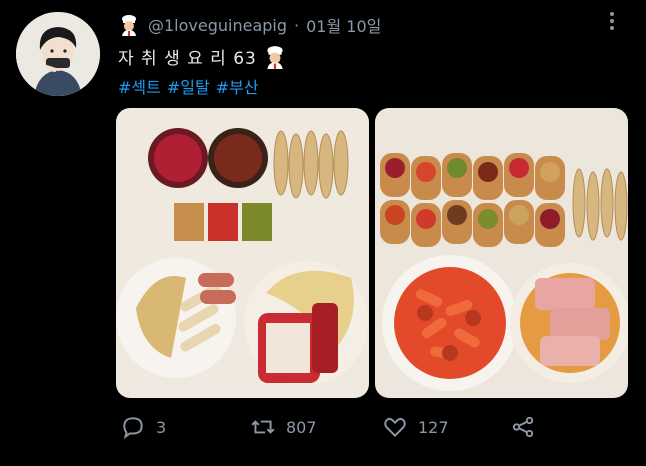  Describe the element at coordinates (237, 86) in the screenshot. I see `hashtag-link: #부산` at that location.